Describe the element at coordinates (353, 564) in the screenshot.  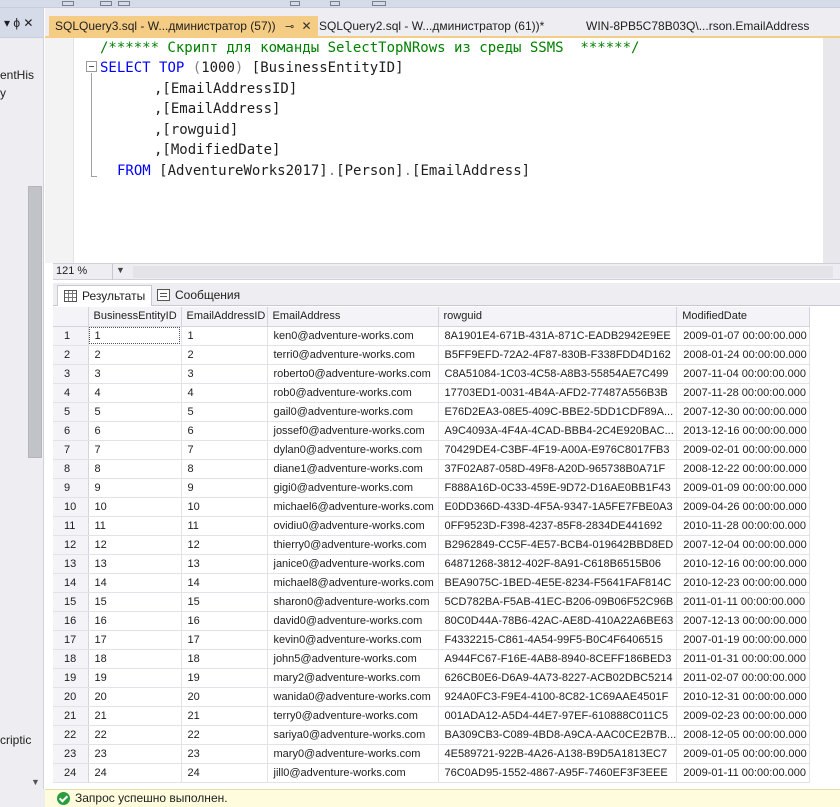
I see `grid-cell: janice0@adventure-works.com` at that location.